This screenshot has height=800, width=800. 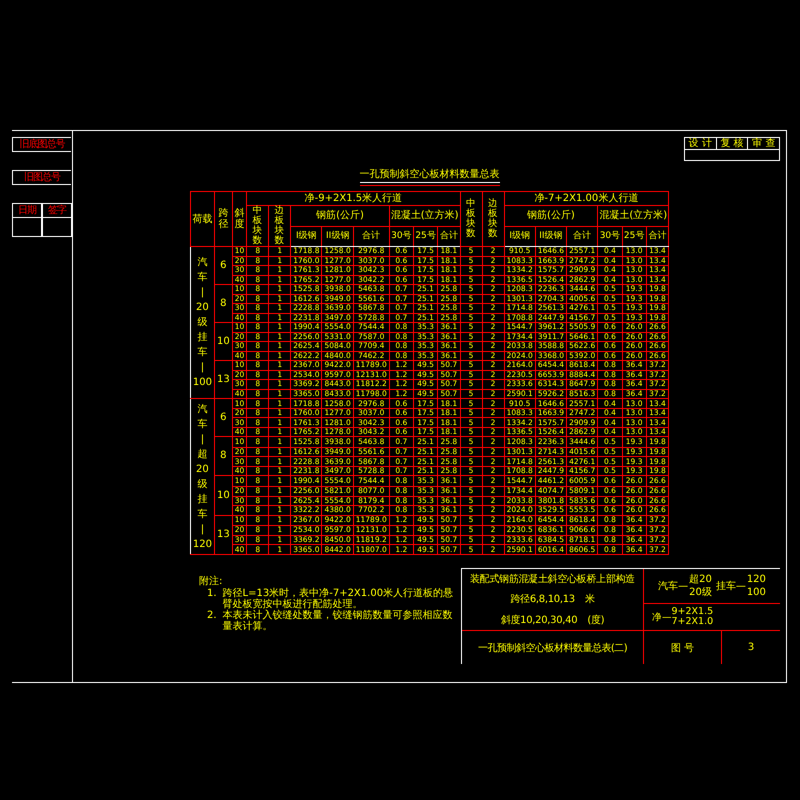 I want to click on stamp-label: 日期, so click(x=27, y=210).